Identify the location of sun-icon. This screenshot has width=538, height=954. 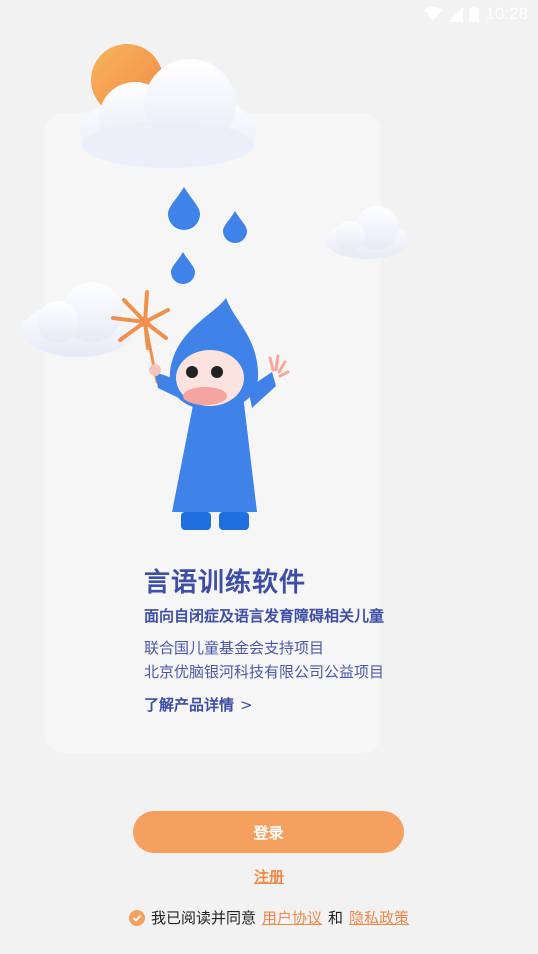
(127, 80).